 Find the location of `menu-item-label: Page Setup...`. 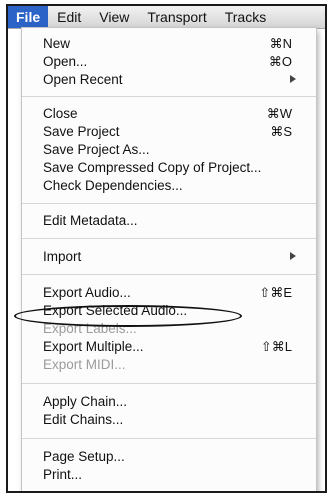

menu-item-label: Page Setup... is located at coordinates (84, 456).